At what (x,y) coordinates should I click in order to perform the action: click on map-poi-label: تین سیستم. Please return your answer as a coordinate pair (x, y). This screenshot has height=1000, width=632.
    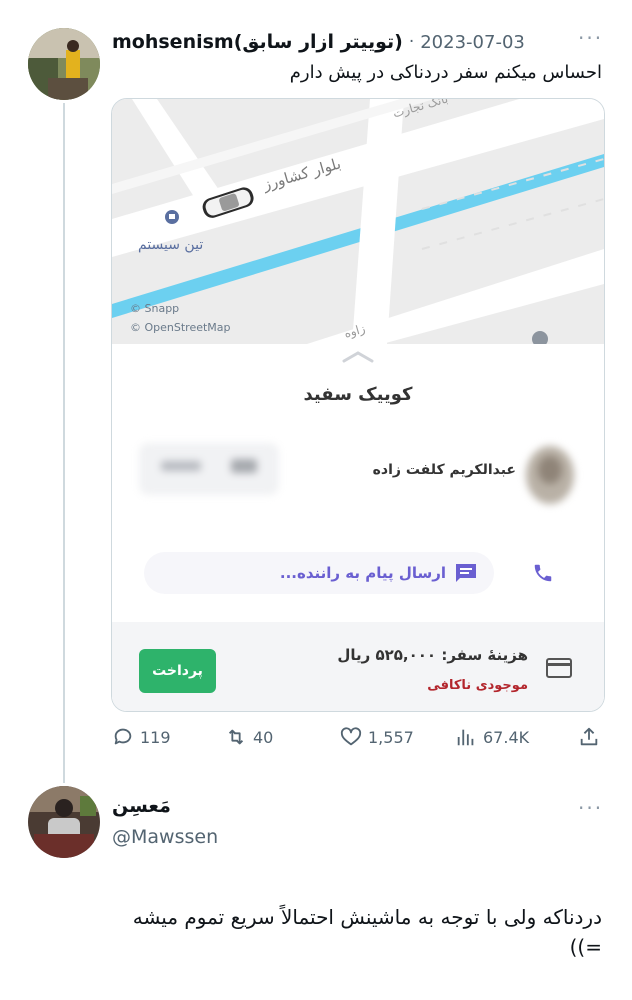
    Looking at the image, I should click on (171, 245).